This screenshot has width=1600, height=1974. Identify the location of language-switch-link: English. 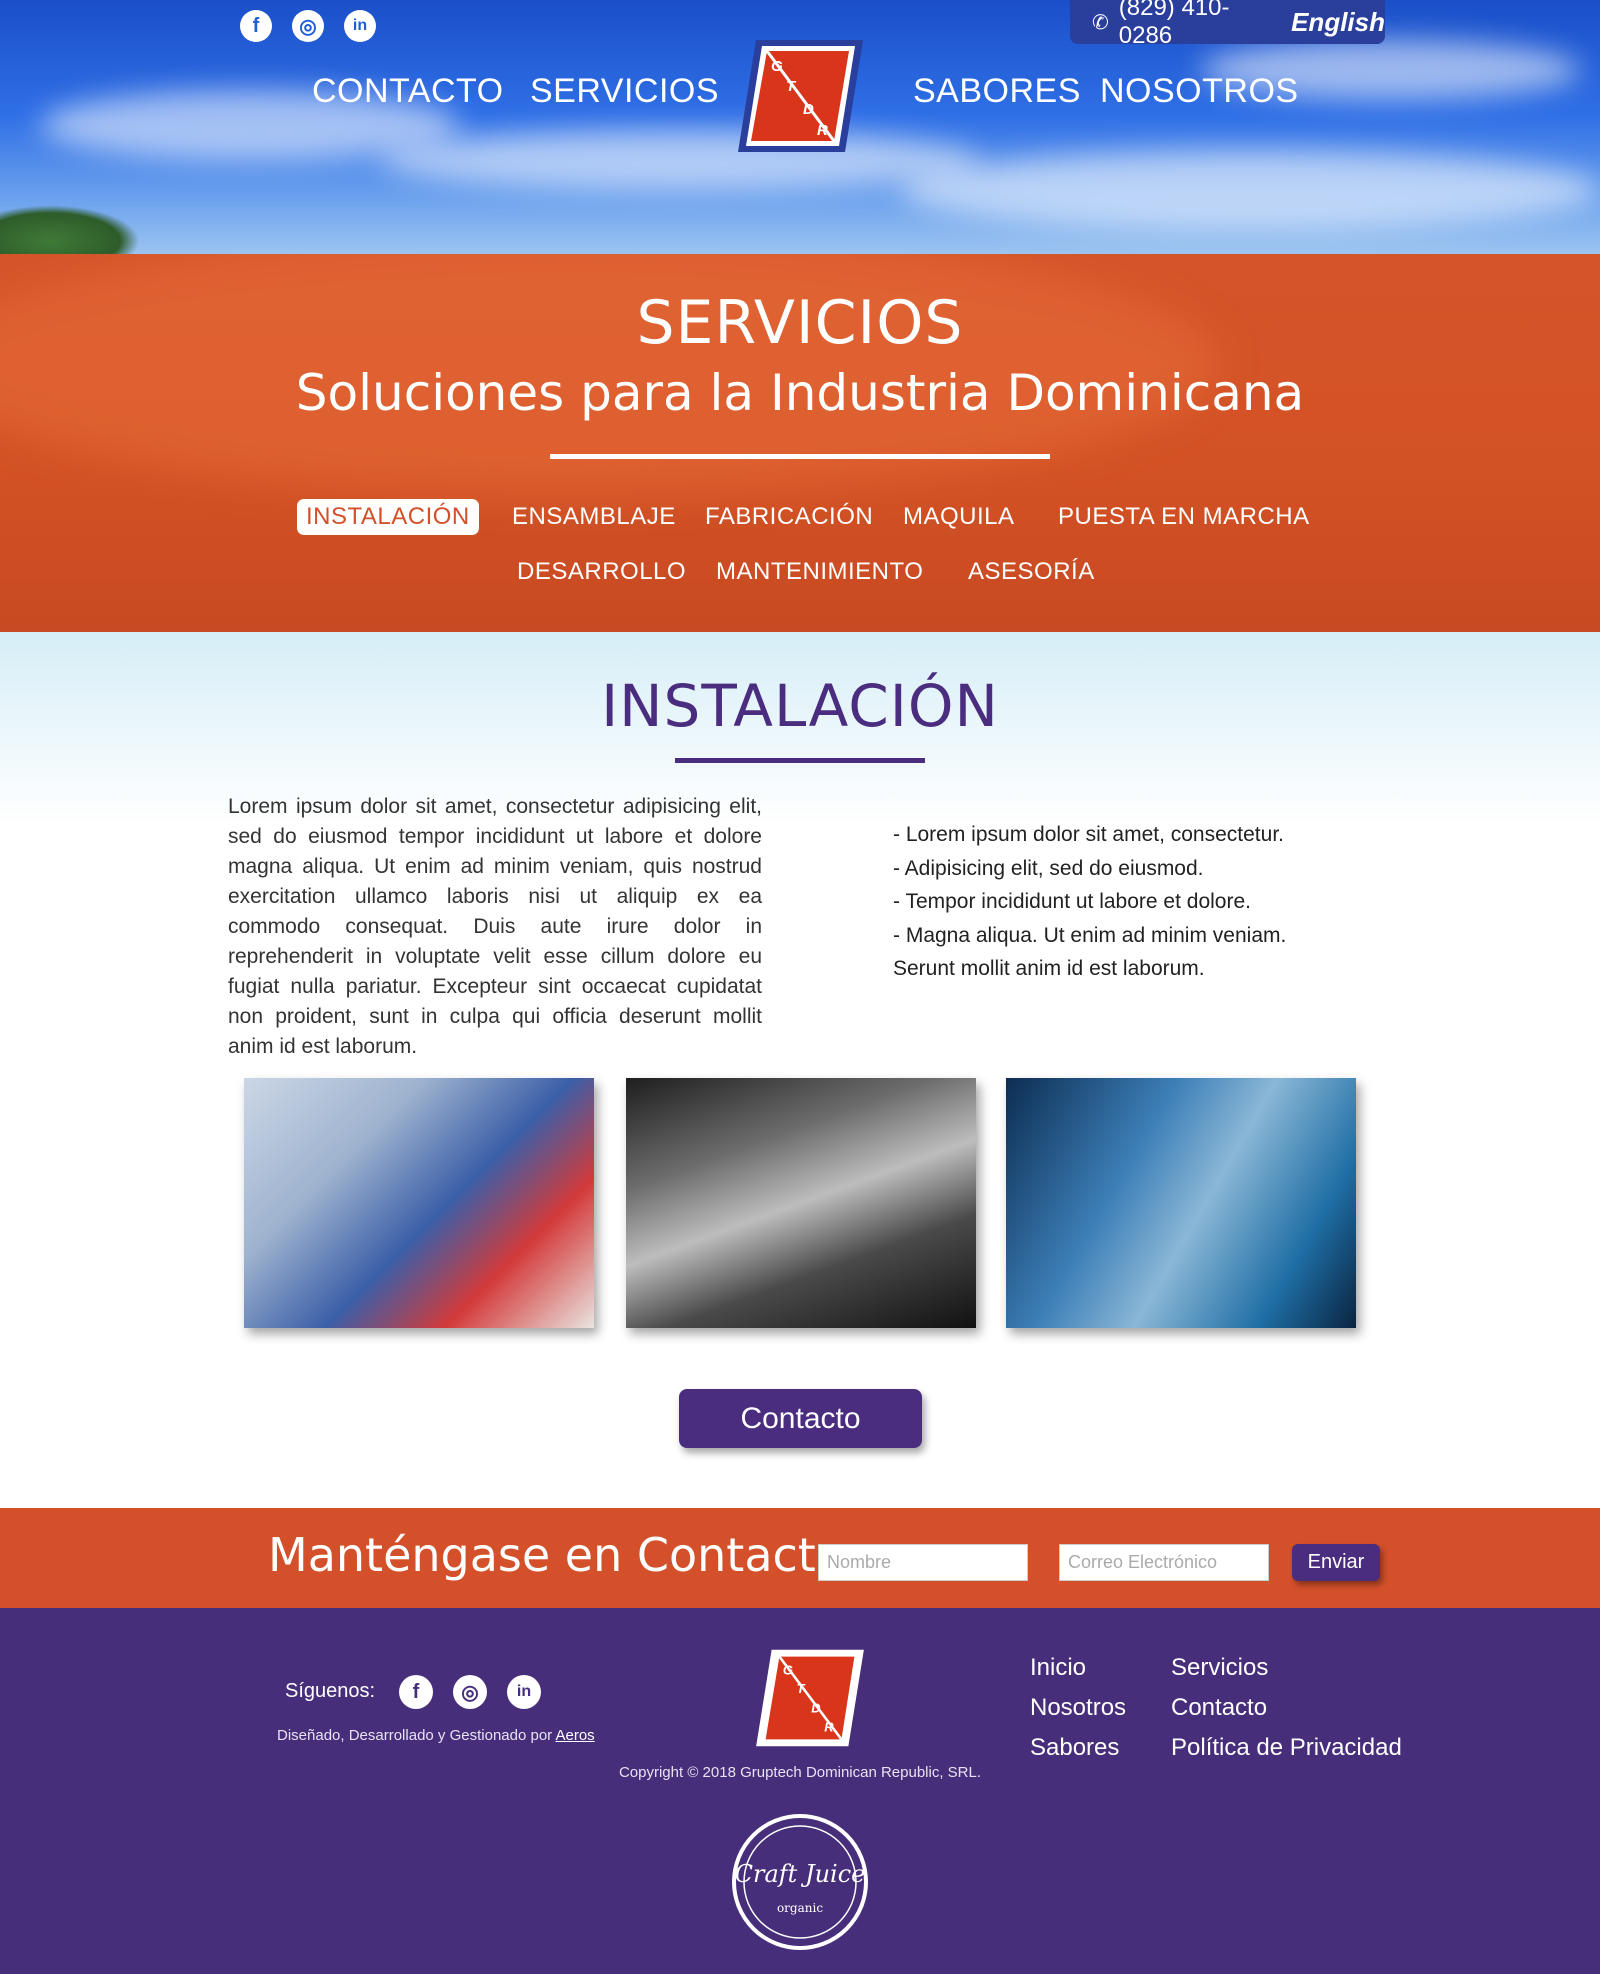
(1338, 22).